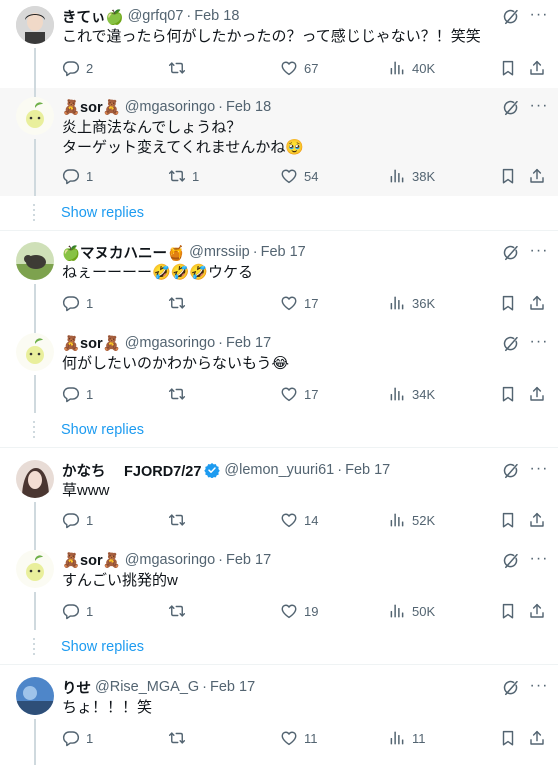 This screenshot has height=765, width=558. Describe the element at coordinates (156, 16) in the screenshot. I see `user-handle: @grfq07` at that location.